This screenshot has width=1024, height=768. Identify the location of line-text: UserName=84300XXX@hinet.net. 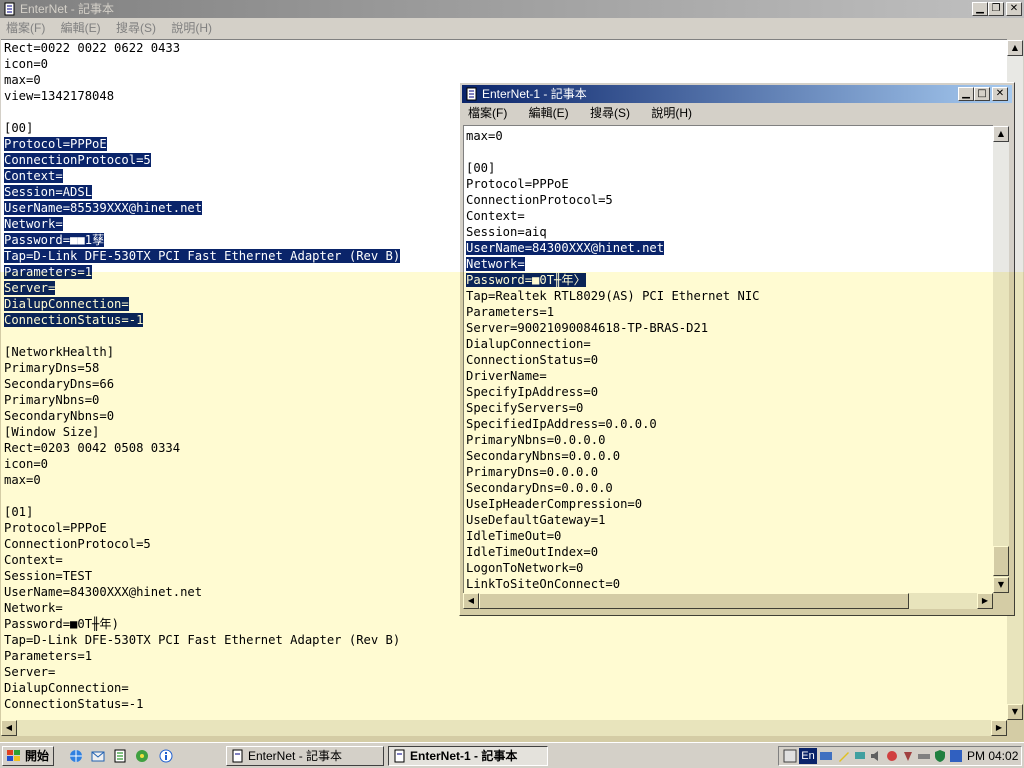
(103, 592).